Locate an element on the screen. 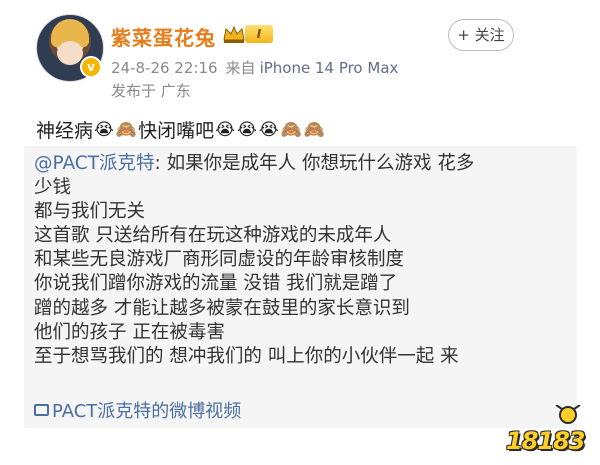 The width and height of the screenshot is (600, 465). video-link: PACT派克特的微博视频 is located at coordinates (137, 410).